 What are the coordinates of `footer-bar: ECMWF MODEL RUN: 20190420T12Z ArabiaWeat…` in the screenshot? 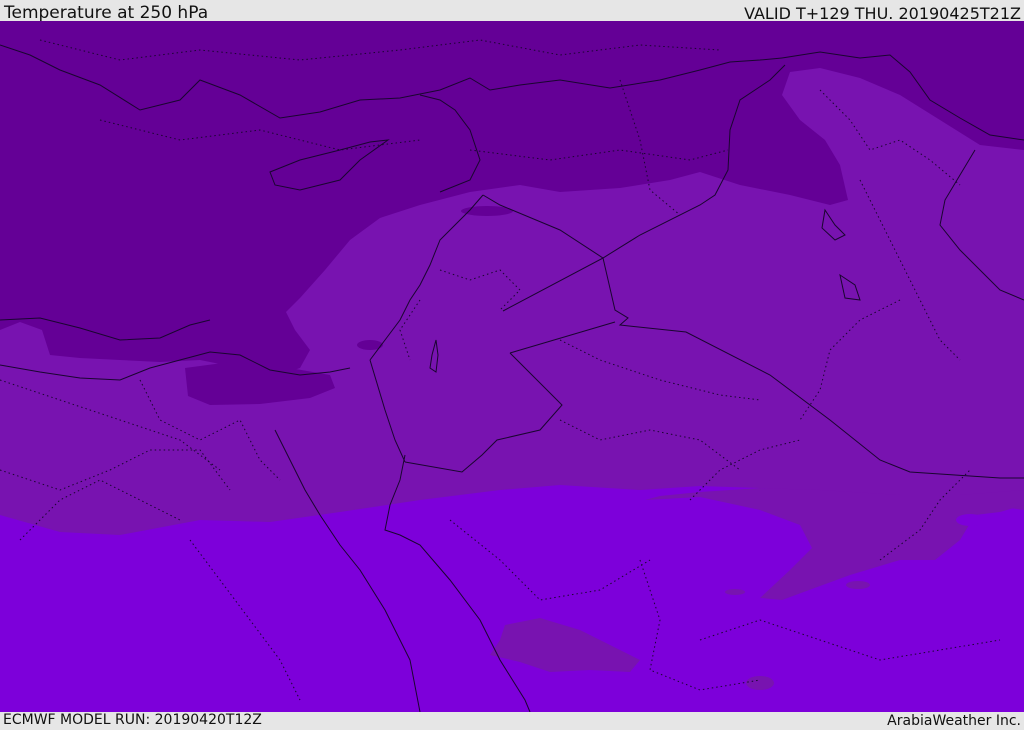 It's located at (512, 720).